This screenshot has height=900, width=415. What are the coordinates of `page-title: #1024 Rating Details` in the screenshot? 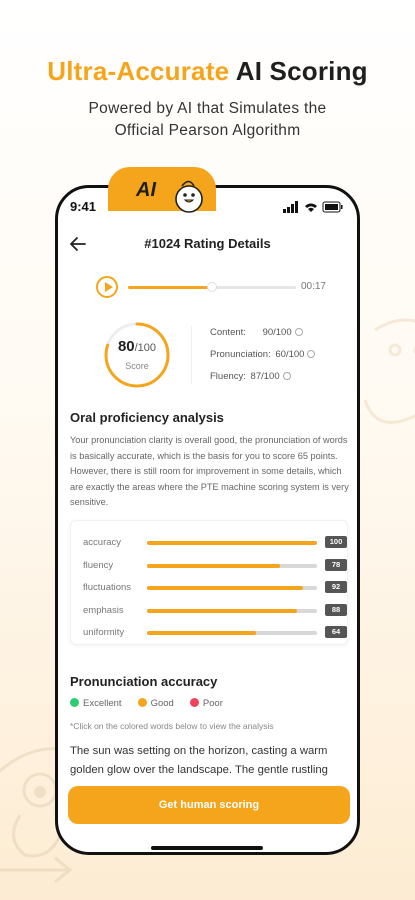 It's located at (207, 243).